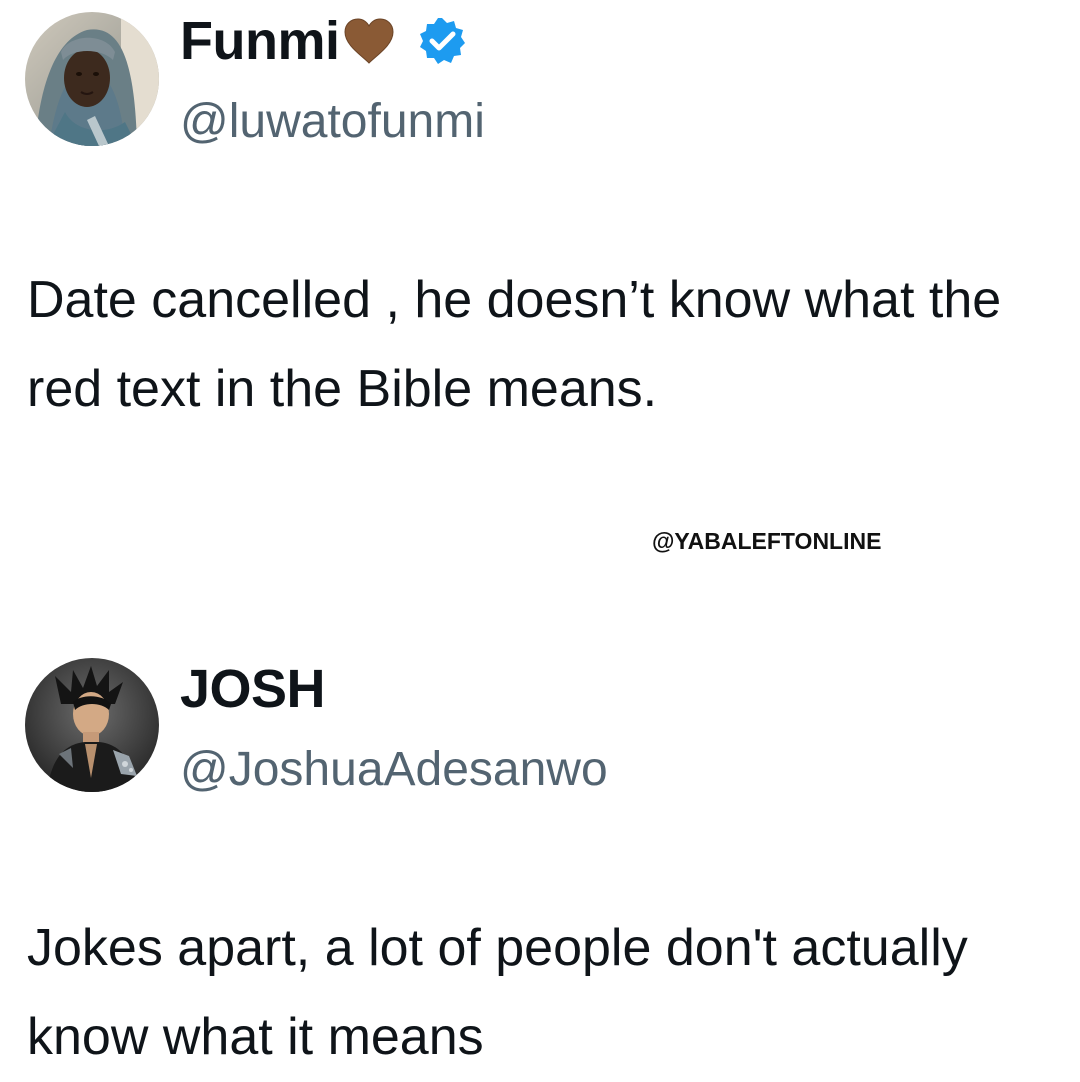 The width and height of the screenshot is (1080, 1082). I want to click on avatar-funmi-image, so click(92, 79).